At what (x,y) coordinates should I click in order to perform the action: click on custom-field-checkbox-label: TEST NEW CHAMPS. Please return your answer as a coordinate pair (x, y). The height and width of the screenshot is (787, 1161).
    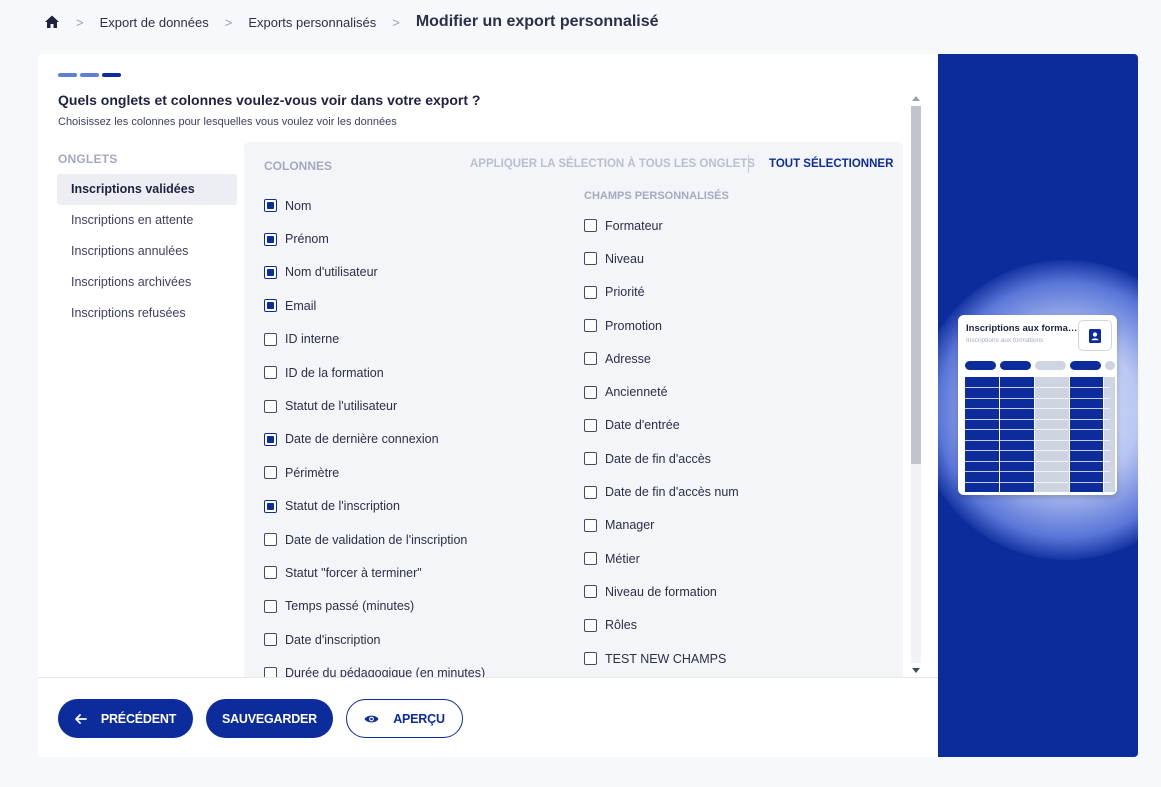
    Looking at the image, I should click on (666, 658).